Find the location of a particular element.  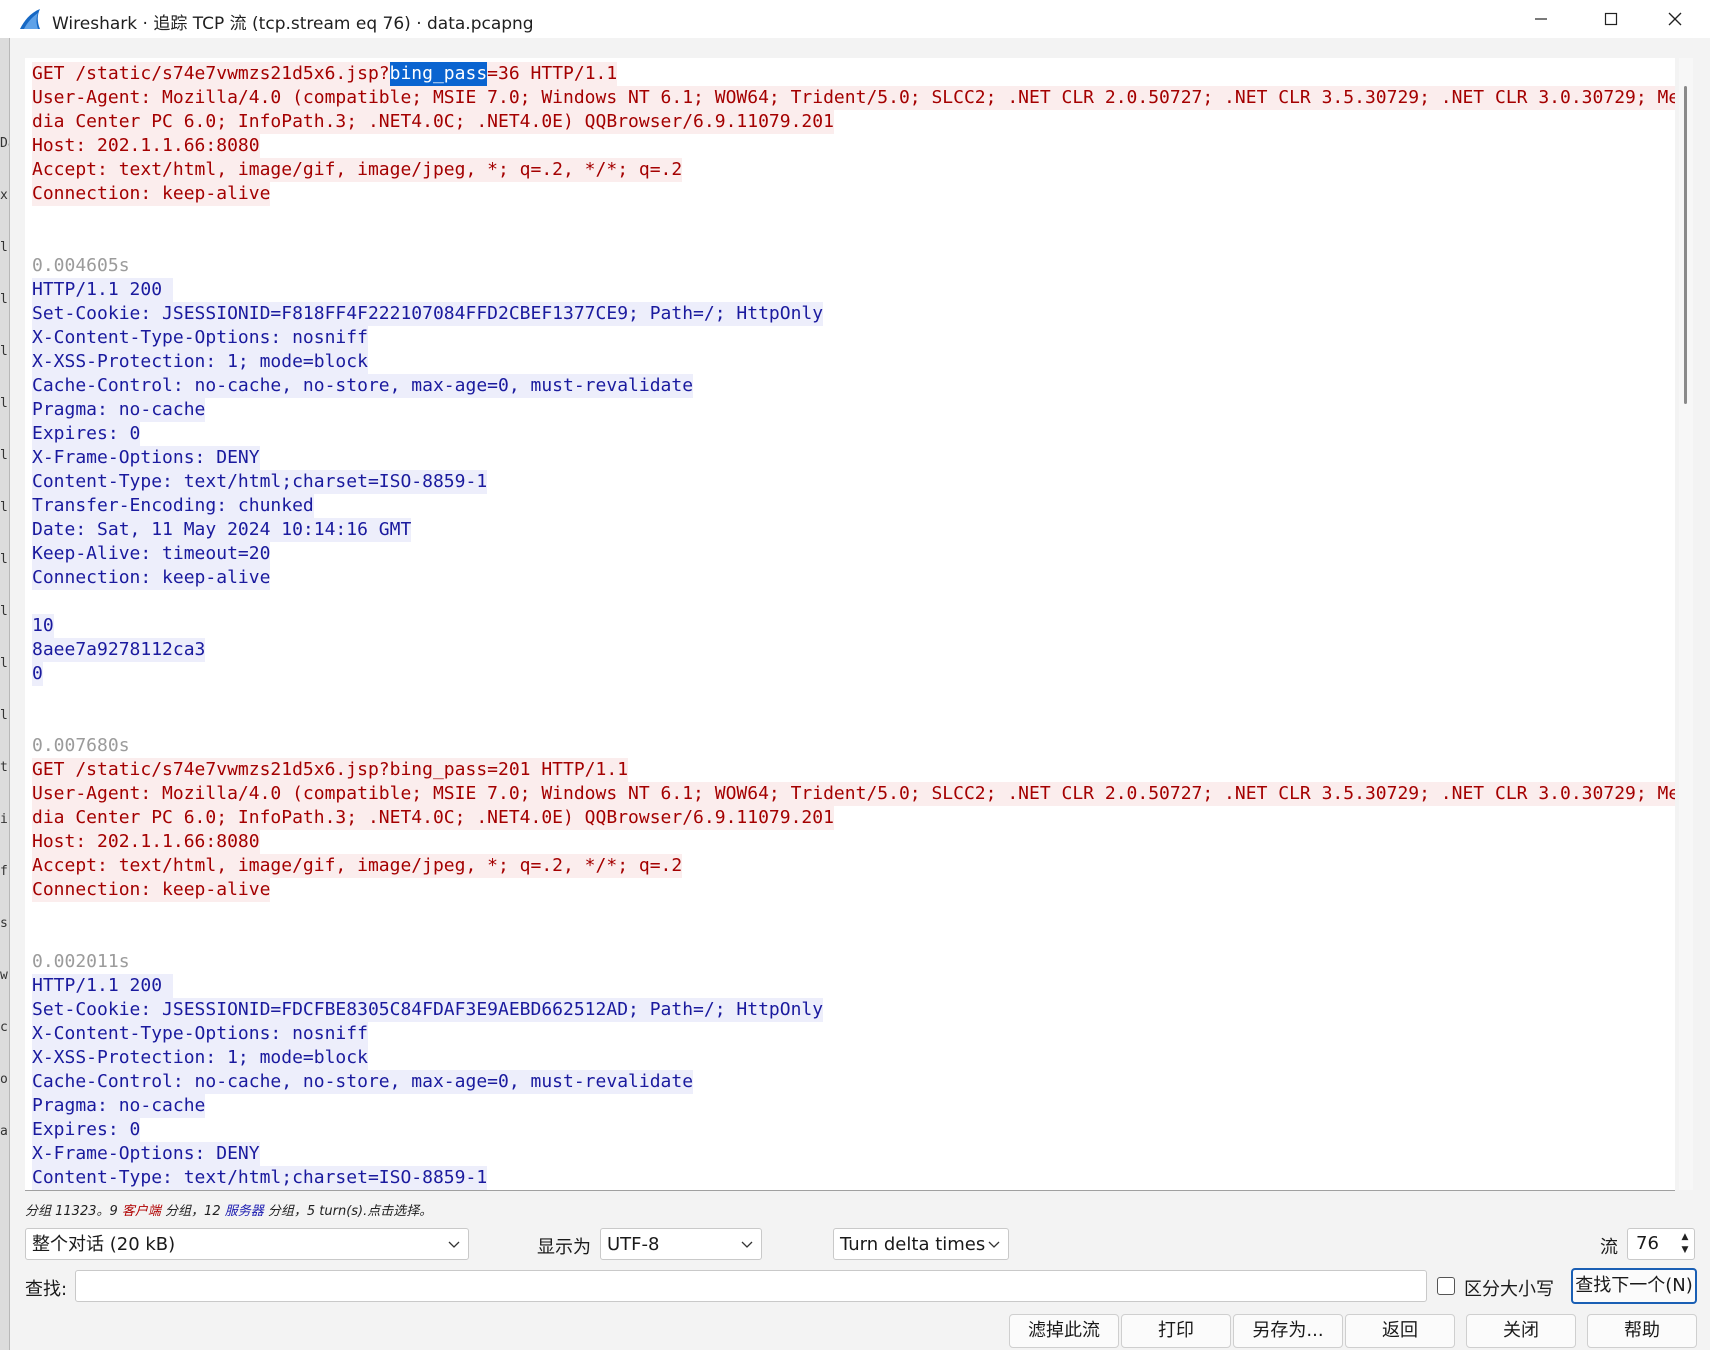

minimize-button is located at coordinates (1541, 19).